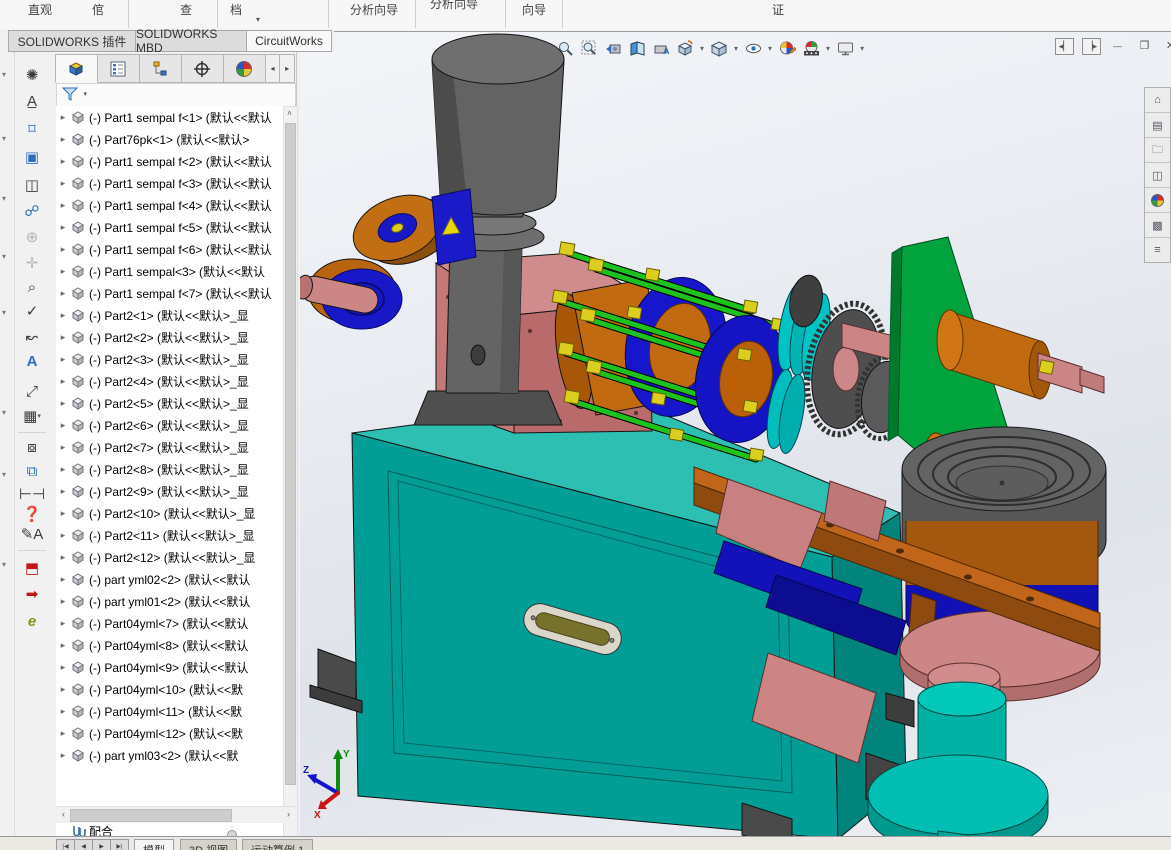 This screenshot has height=850, width=1171. I want to click on command-caret-icon: ▾, so click(258, 19).